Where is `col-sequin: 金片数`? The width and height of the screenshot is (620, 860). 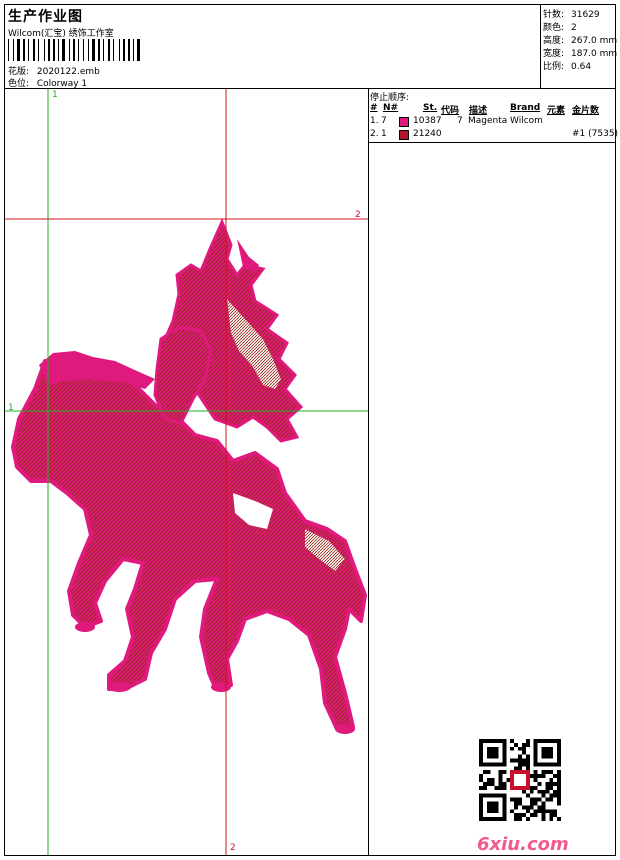
col-sequin: 金片数 is located at coordinates (586, 111).